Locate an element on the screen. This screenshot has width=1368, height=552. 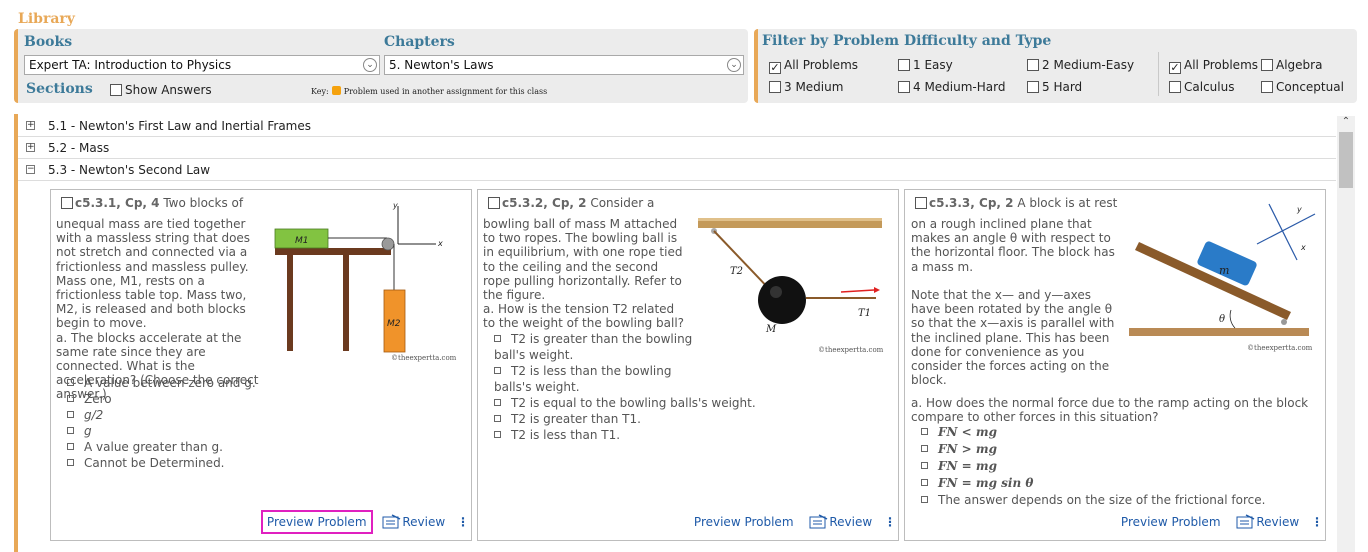
chapters-select: 5. Newton's Laws ⌄ is located at coordinates (564, 65).